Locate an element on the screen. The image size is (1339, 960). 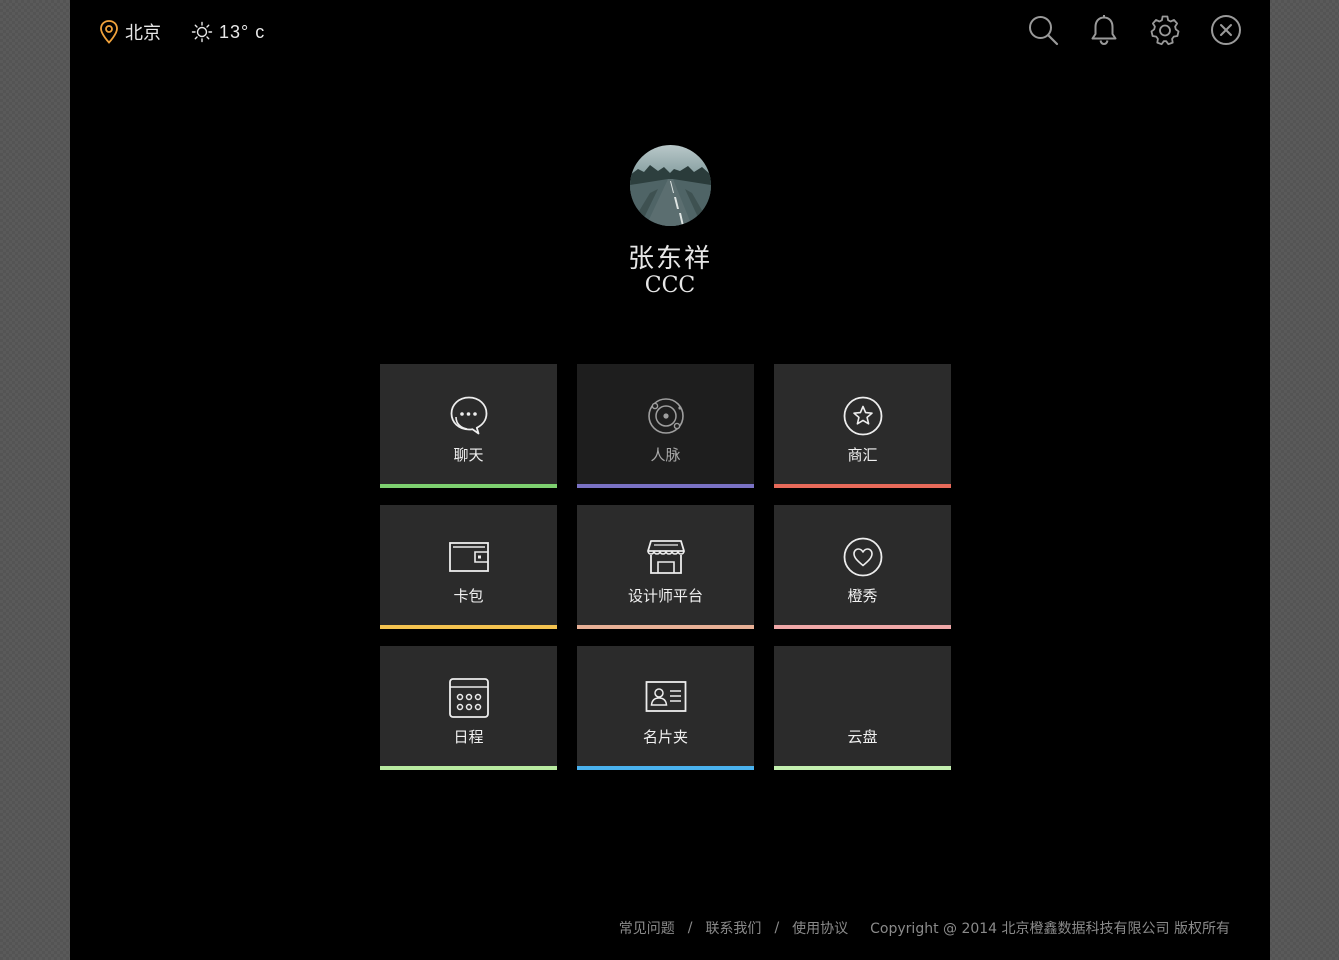
calendar-icon is located at coordinates (468, 698).